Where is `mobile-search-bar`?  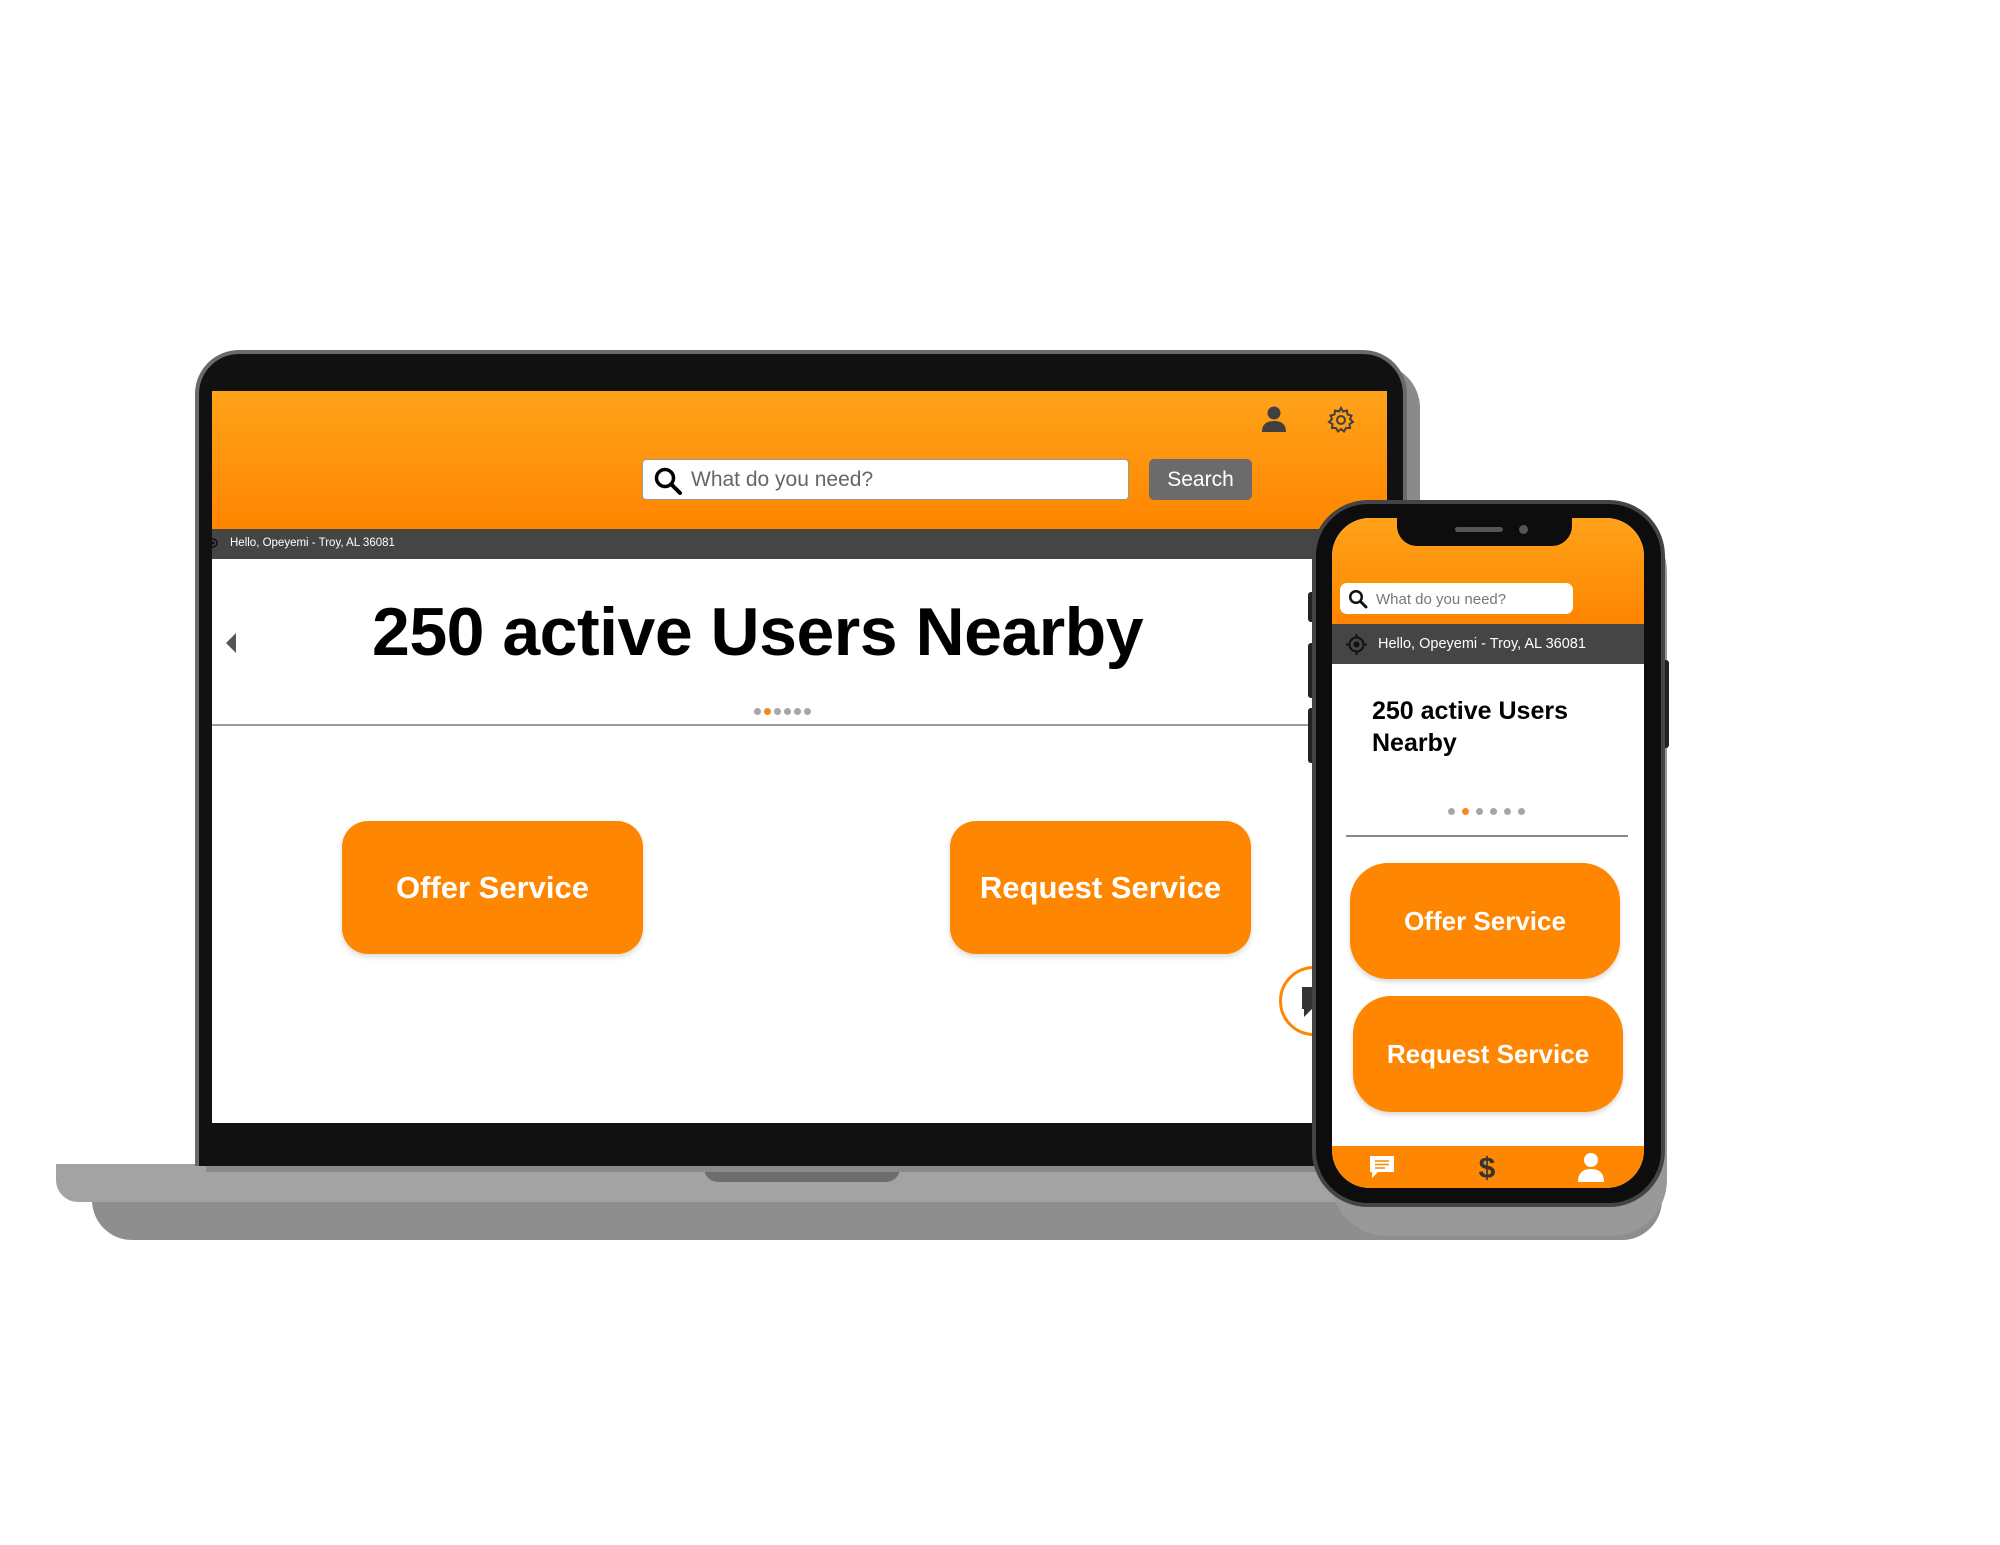 mobile-search-bar is located at coordinates (1456, 598).